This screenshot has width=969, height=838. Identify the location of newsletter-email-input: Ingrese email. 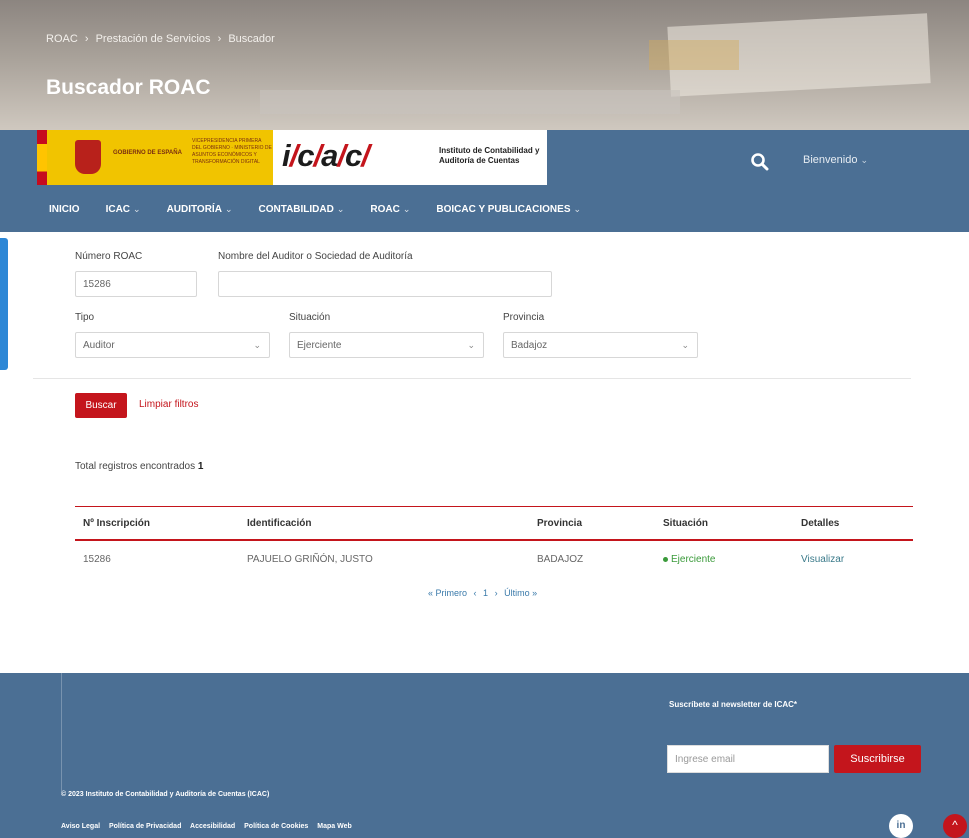
(748, 759).